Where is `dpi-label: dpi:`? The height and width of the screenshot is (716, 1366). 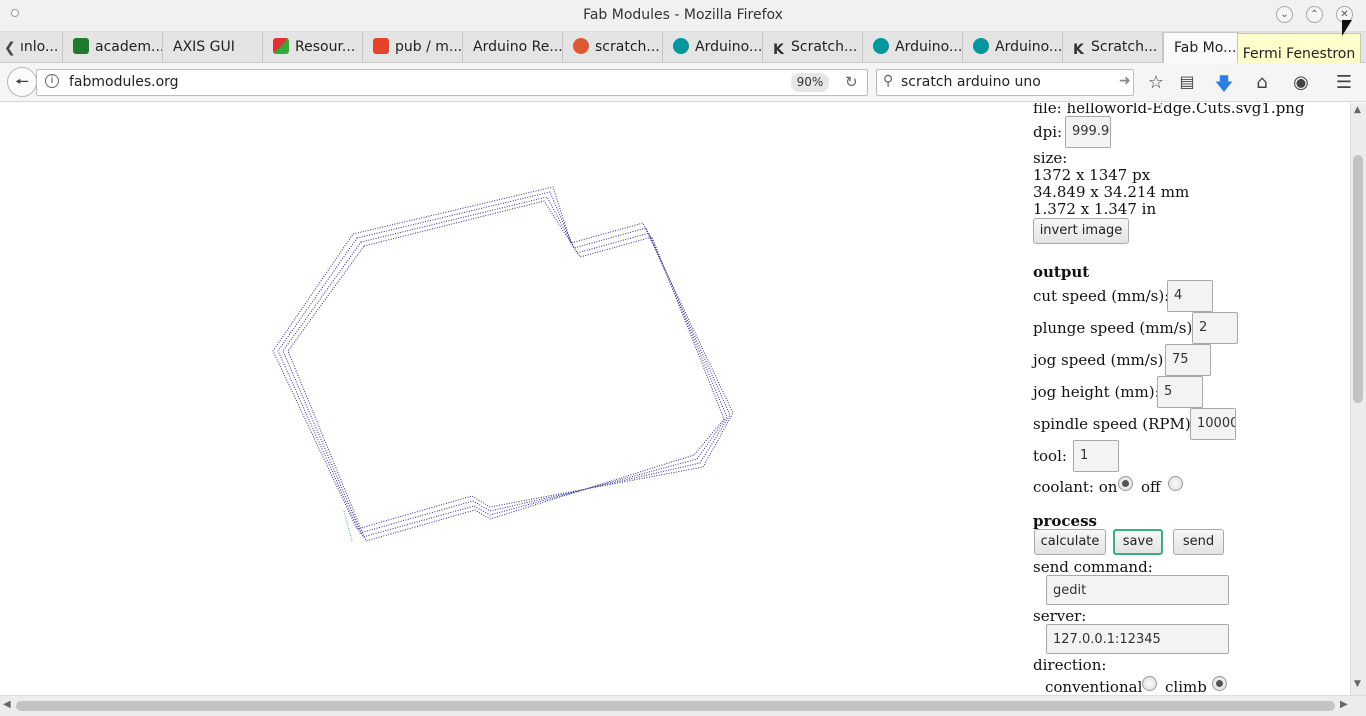
dpi-label: dpi: is located at coordinates (1048, 132).